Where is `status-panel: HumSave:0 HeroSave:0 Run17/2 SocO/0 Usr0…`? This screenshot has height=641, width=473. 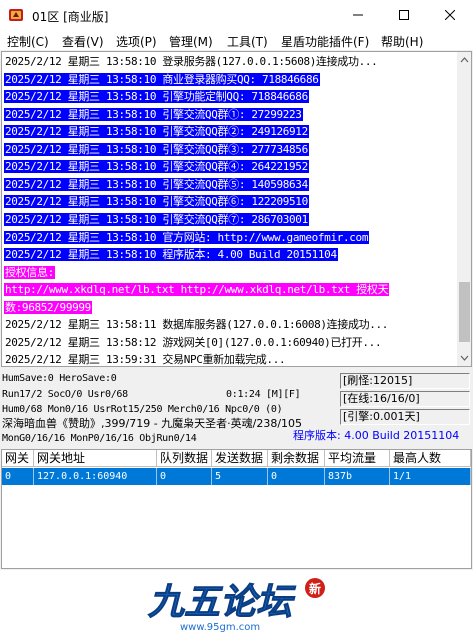 status-panel: HumSave:0 HeroSave:0 Run17/2 SocO/0 Usr0… is located at coordinates (236, 409).